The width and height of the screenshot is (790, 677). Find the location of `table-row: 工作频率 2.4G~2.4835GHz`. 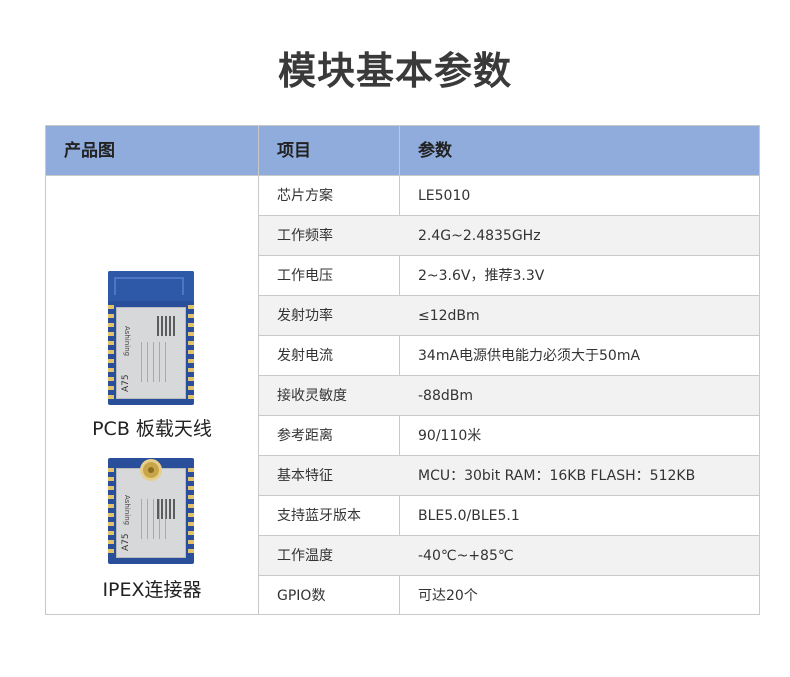

table-row: 工作频率 2.4G~2.4835GHz is located at coordinates (509, 236).